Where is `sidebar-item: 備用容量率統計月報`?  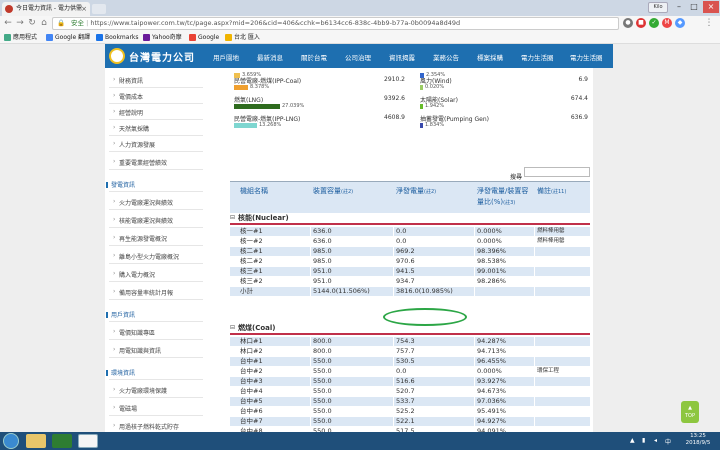 sidebar-item: 備用容量率統計月報 is located at coordinates (155, 292).